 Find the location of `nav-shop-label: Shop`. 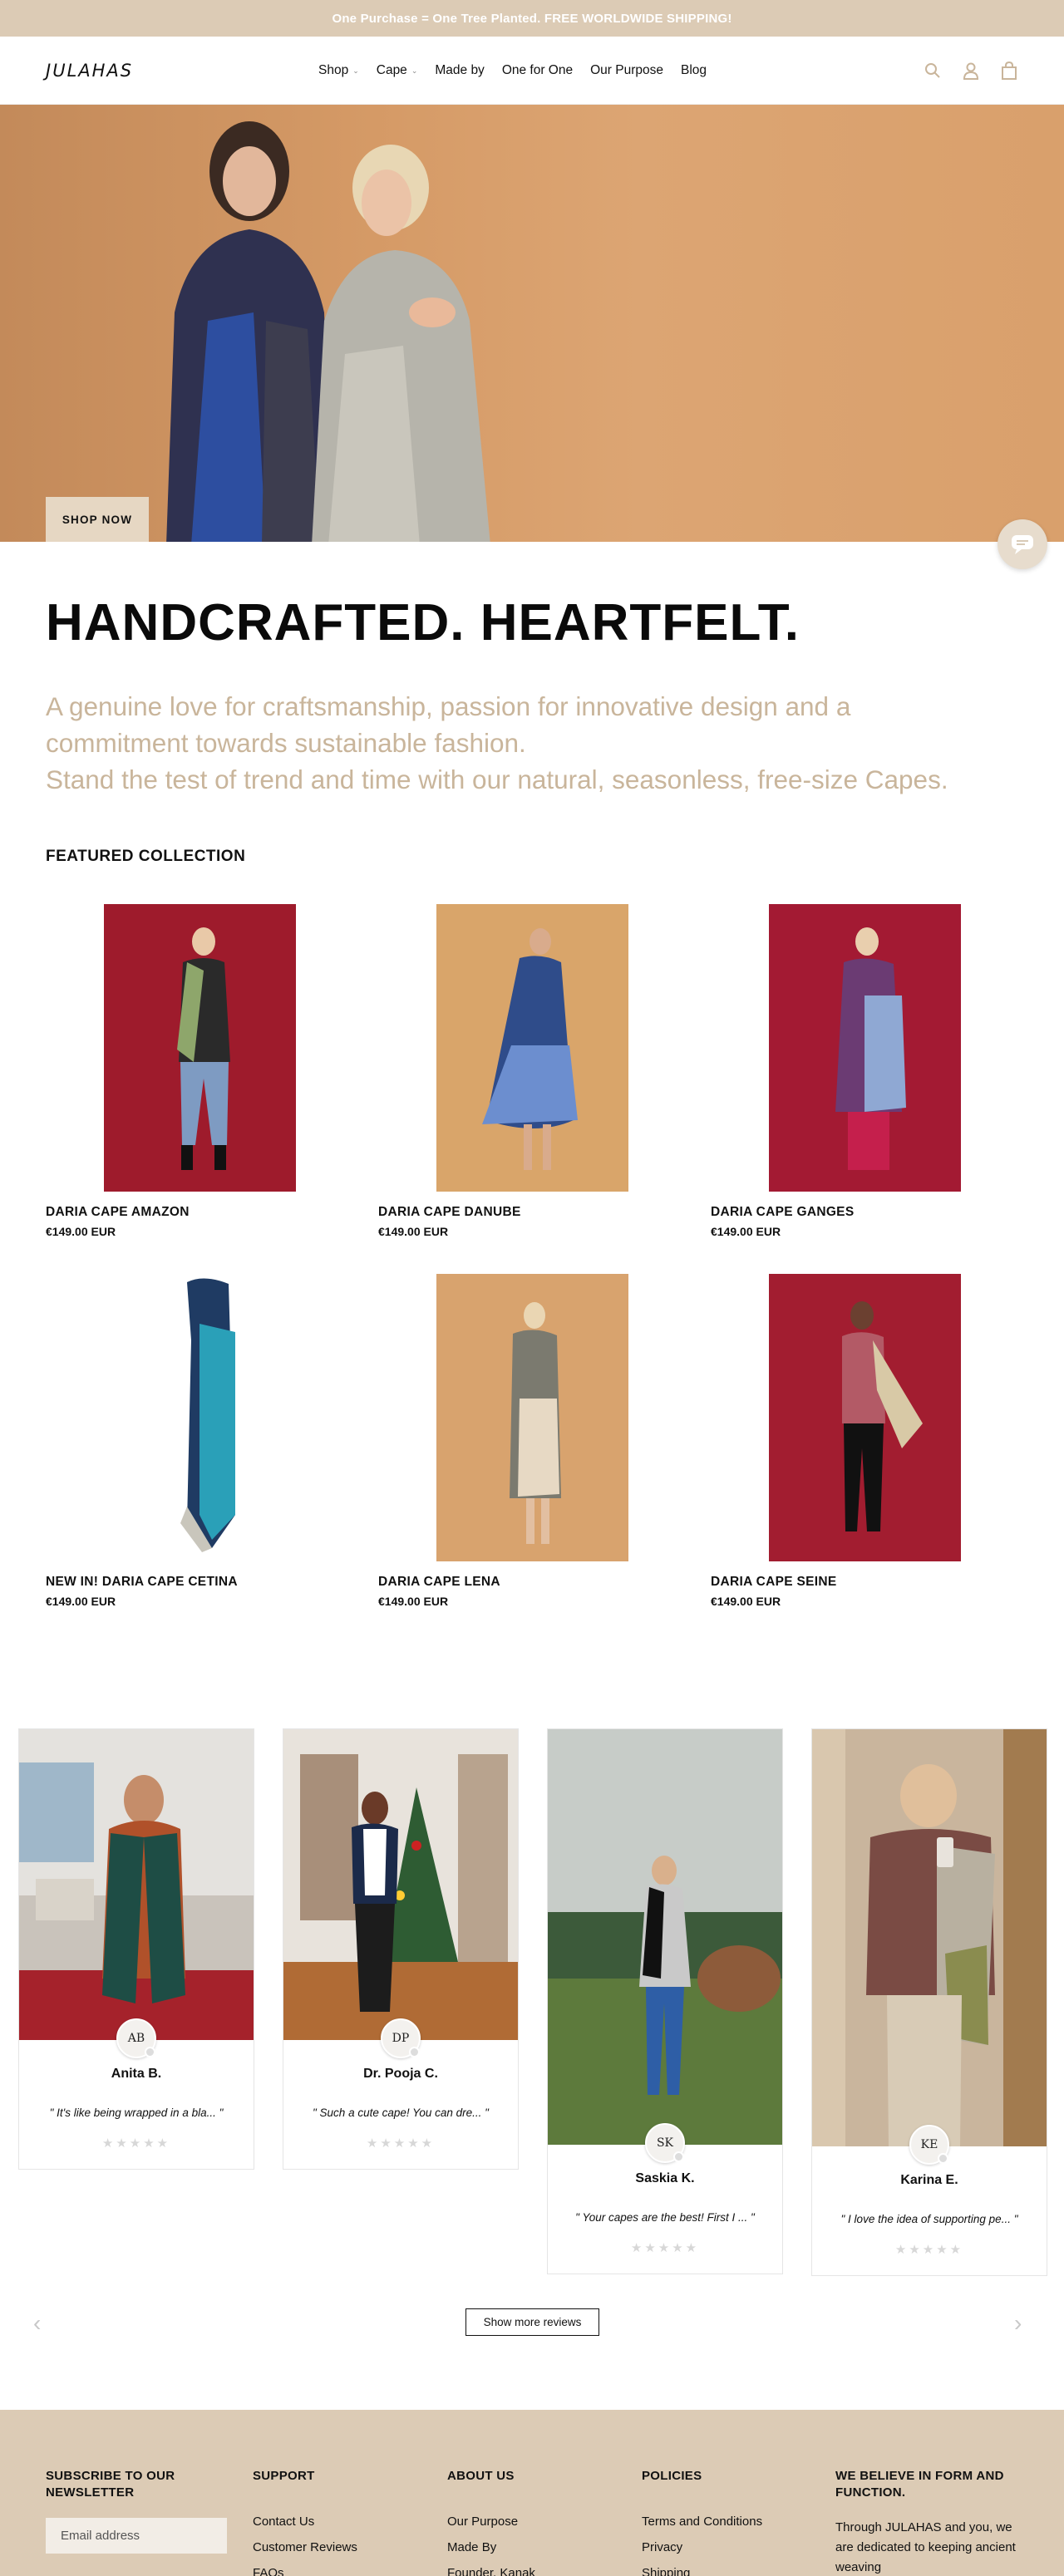

nav-shop-label: Shop is located at coordinates (333, 70).